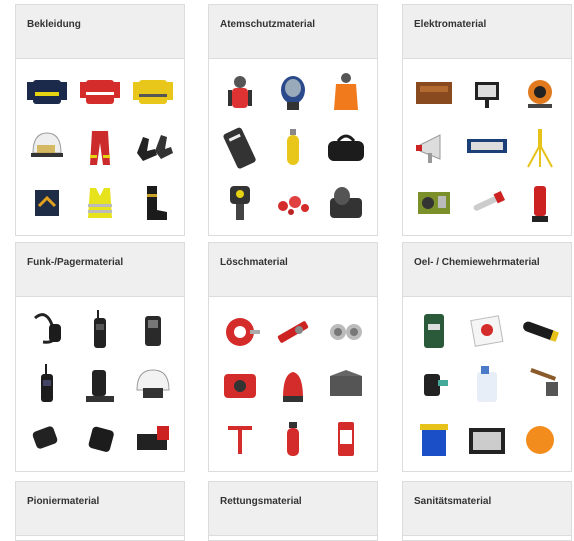 The width and height of the screenshot is (574, 541). Describe the element at coordinates (46, 92) in the screenshot. I see `firefighter-jacket-icon` at that location.